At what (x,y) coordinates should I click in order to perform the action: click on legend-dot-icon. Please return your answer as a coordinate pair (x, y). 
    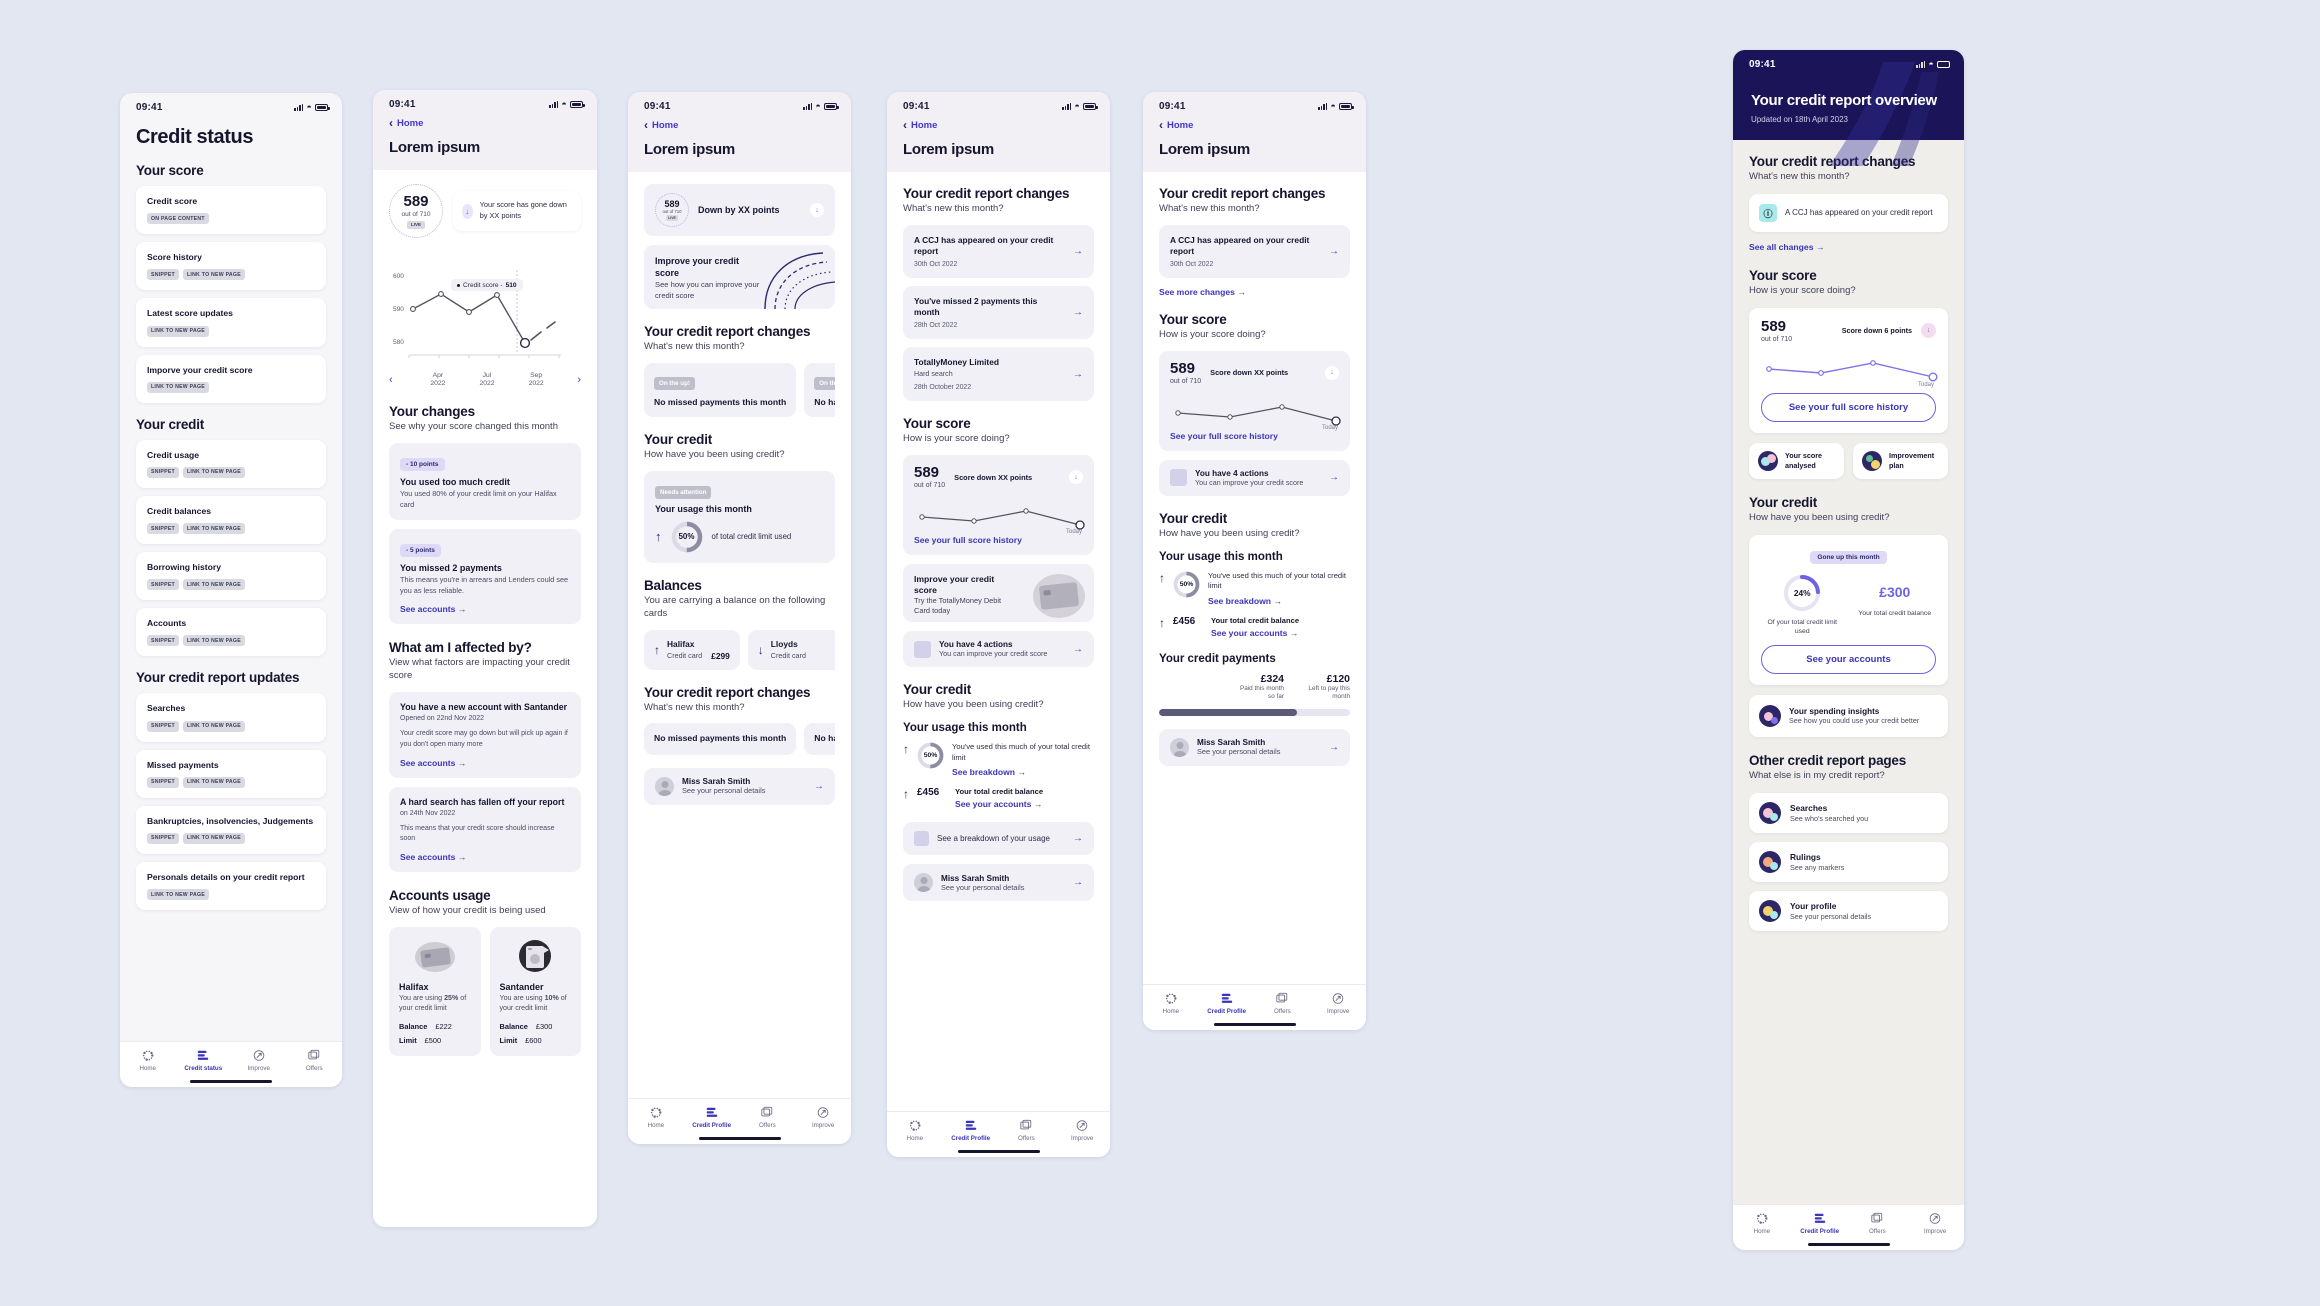
    Looking at the image, I should click on (458, 285).